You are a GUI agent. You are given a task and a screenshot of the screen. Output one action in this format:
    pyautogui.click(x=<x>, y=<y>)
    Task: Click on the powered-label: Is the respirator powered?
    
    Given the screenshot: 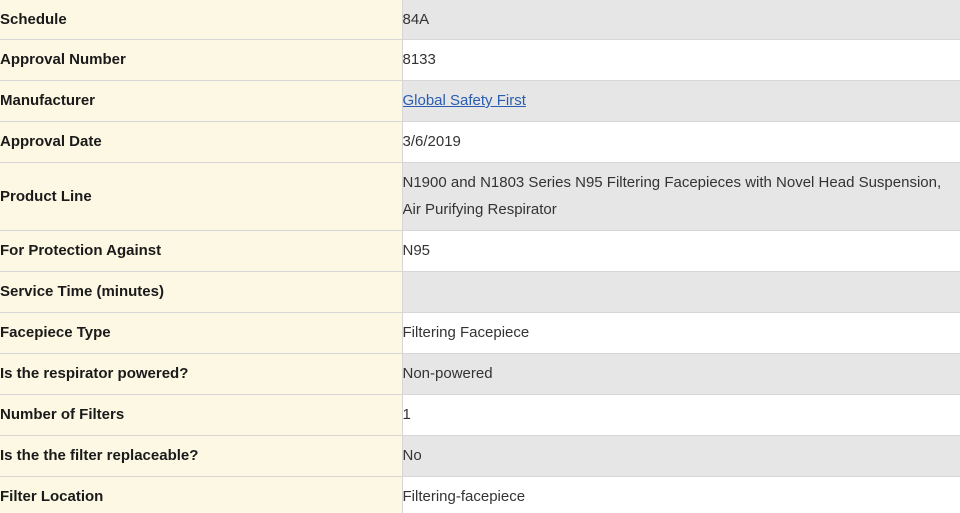 What is the action you would take?
    pyautogui.click(x=201, y=374)
    